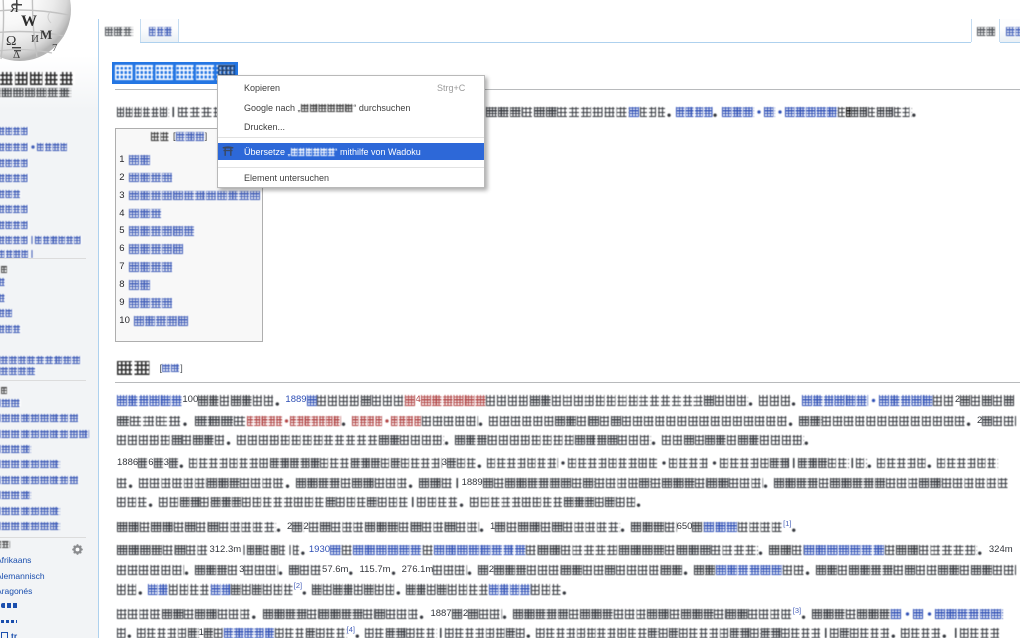 The image size is (1020, 638). I want to click on svg-text: M, so click(46, 34).